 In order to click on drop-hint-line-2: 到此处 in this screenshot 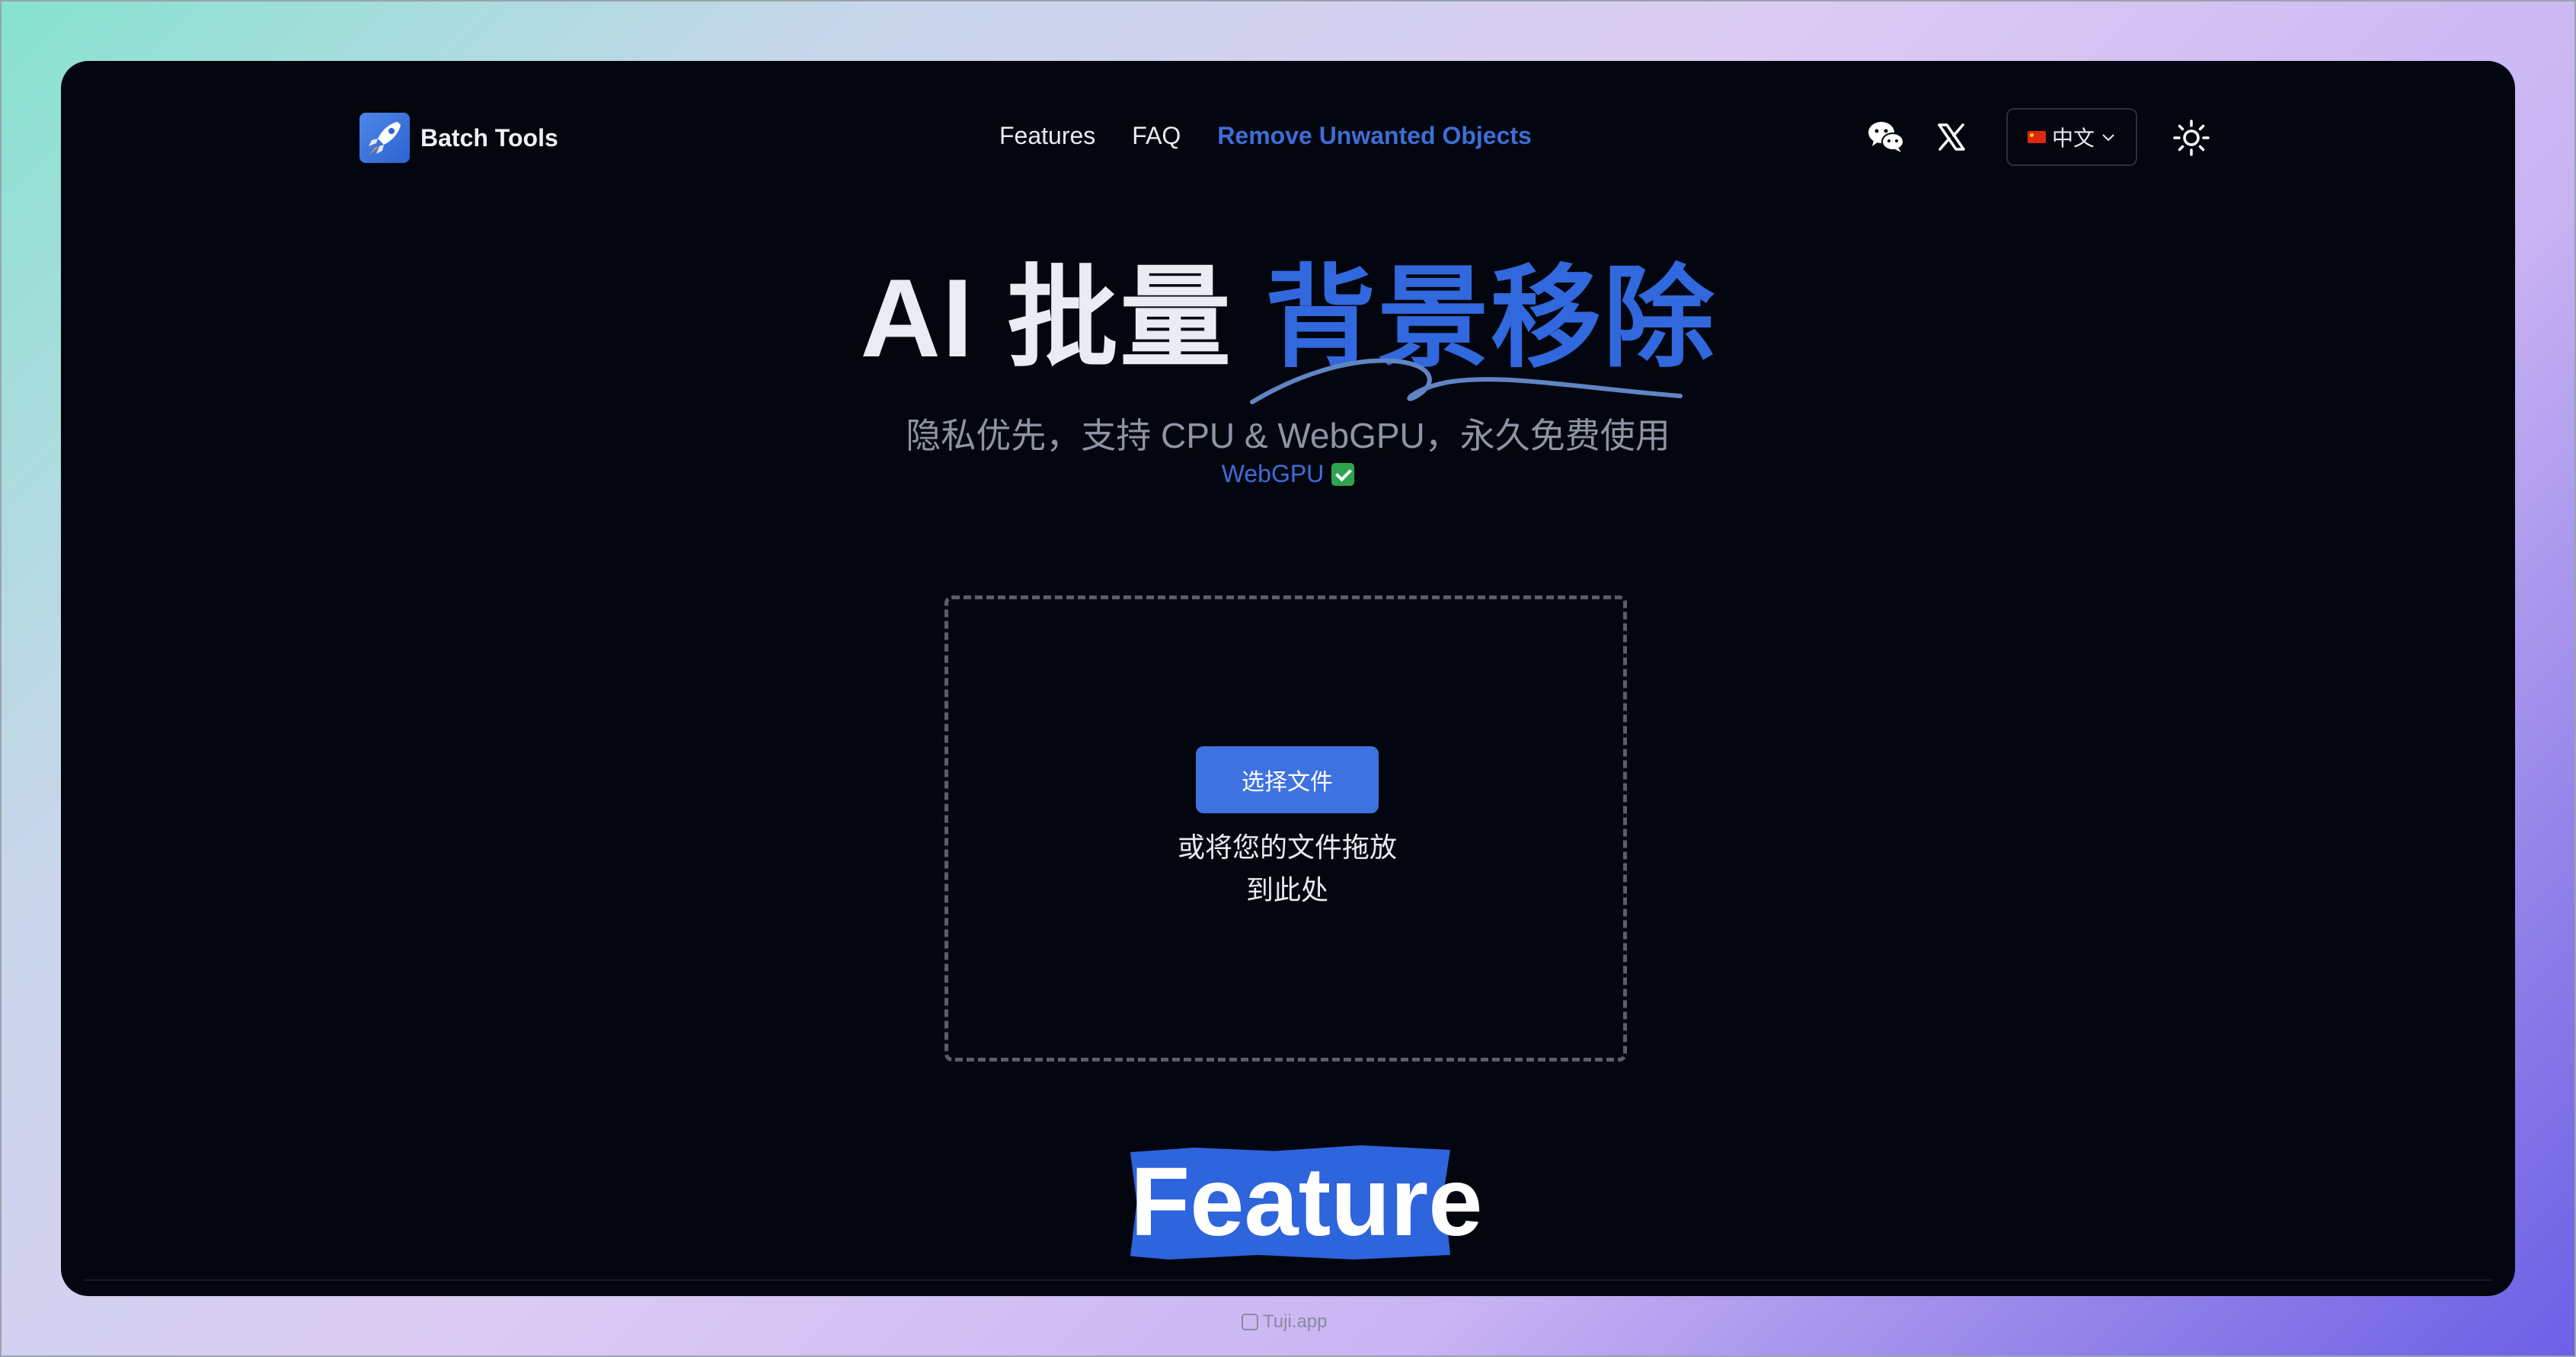, I will do `click(1286, 889)`.